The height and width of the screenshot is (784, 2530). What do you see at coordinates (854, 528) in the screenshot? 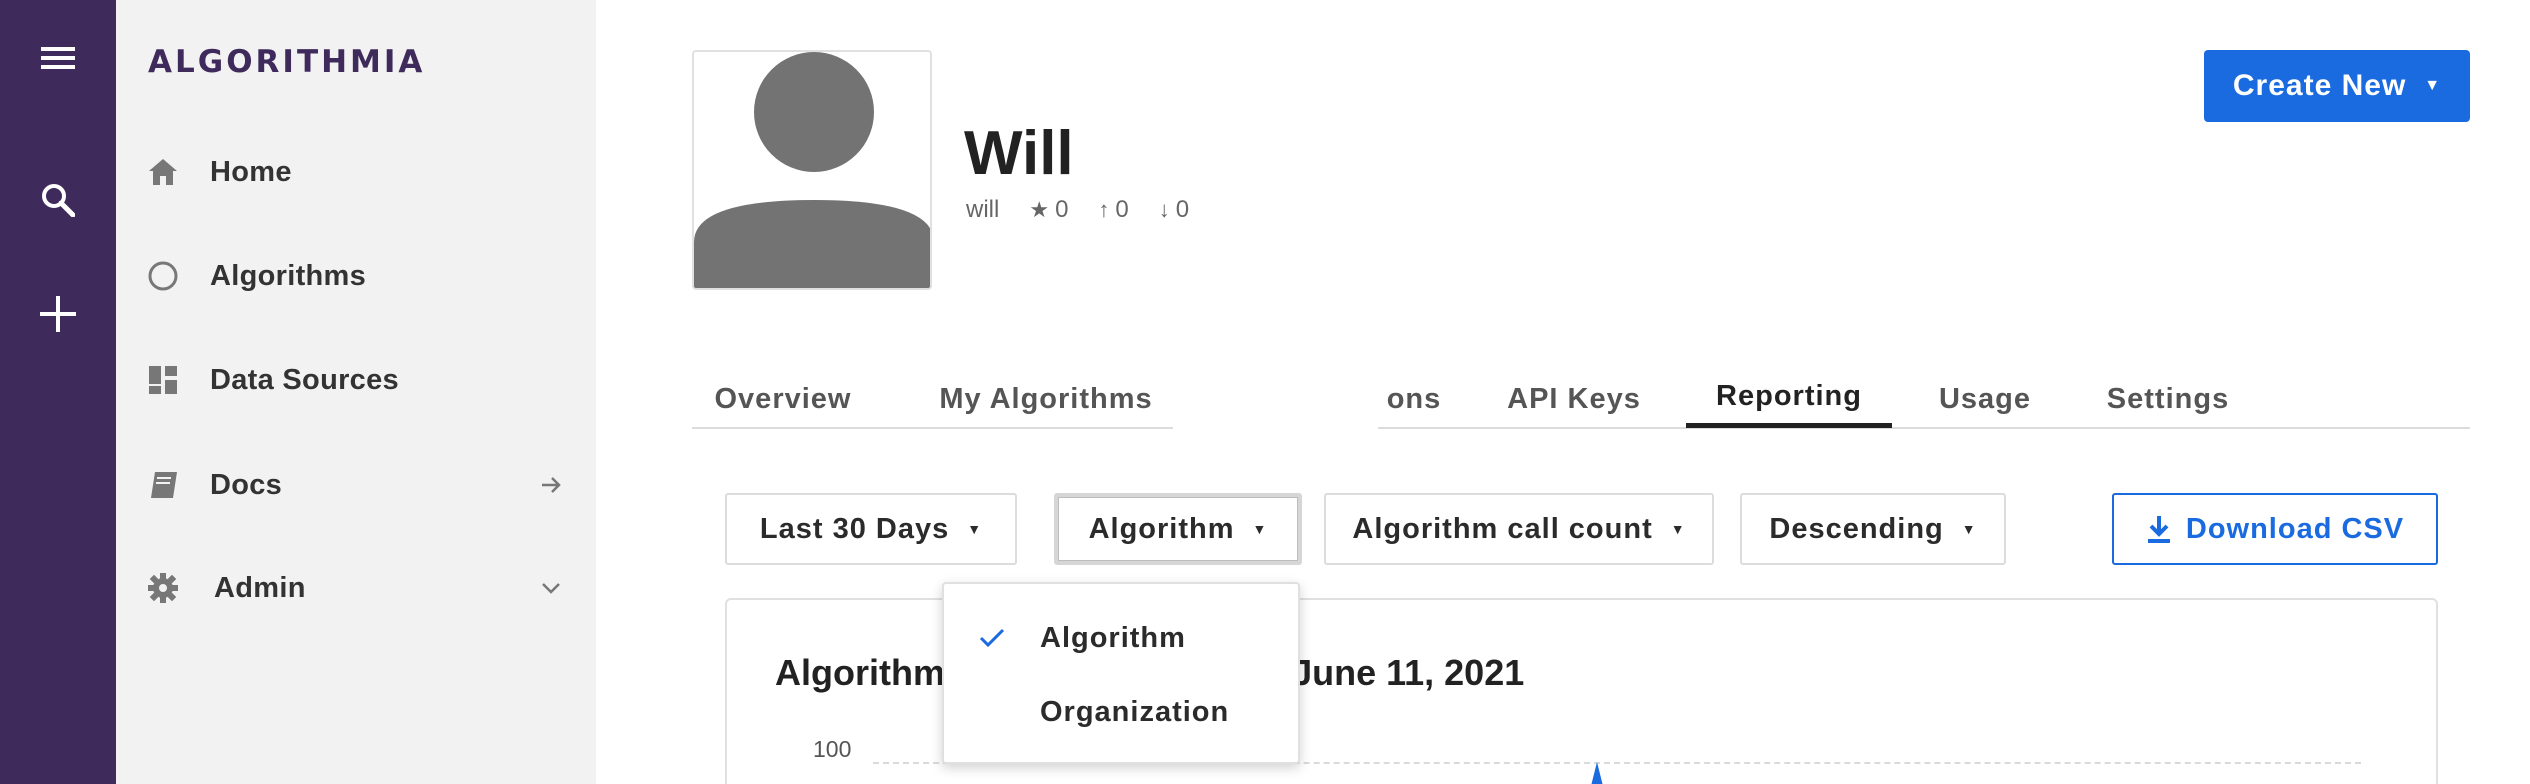
I see `date-range-value: Last 30 Days` at bounding box center [854, 528].